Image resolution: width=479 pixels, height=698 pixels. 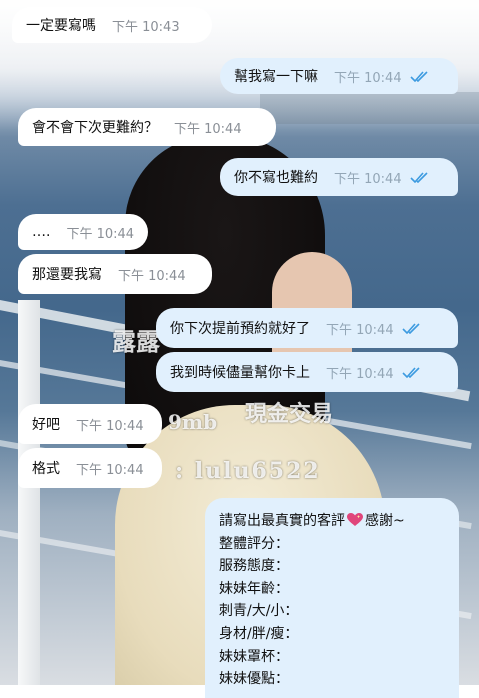 What do you see at coordinates (254, 566) in the screenshot?
I see `review-line: 服務態度：` at bounding box center [254, 566].